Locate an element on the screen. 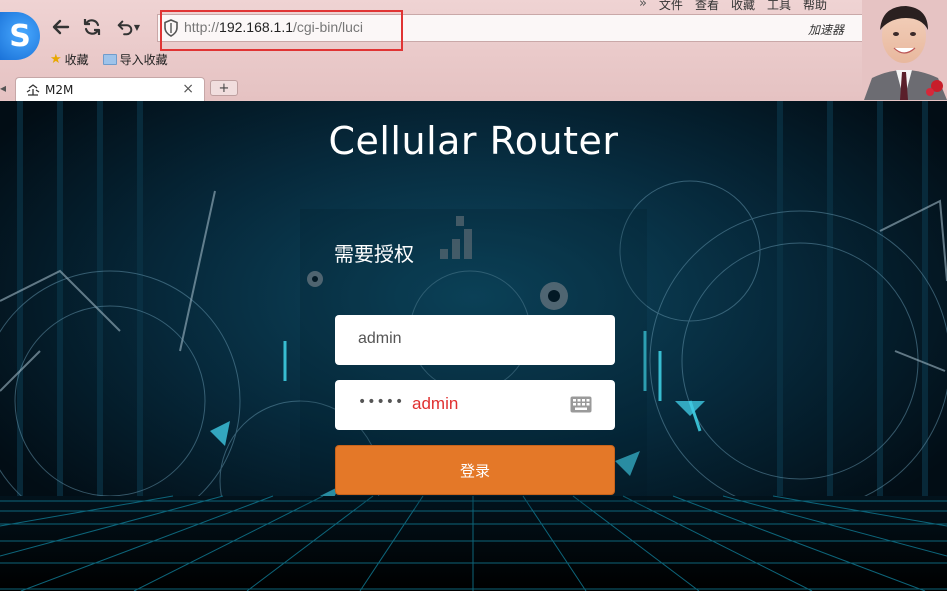  back-button is located at coordinates (61, 27).